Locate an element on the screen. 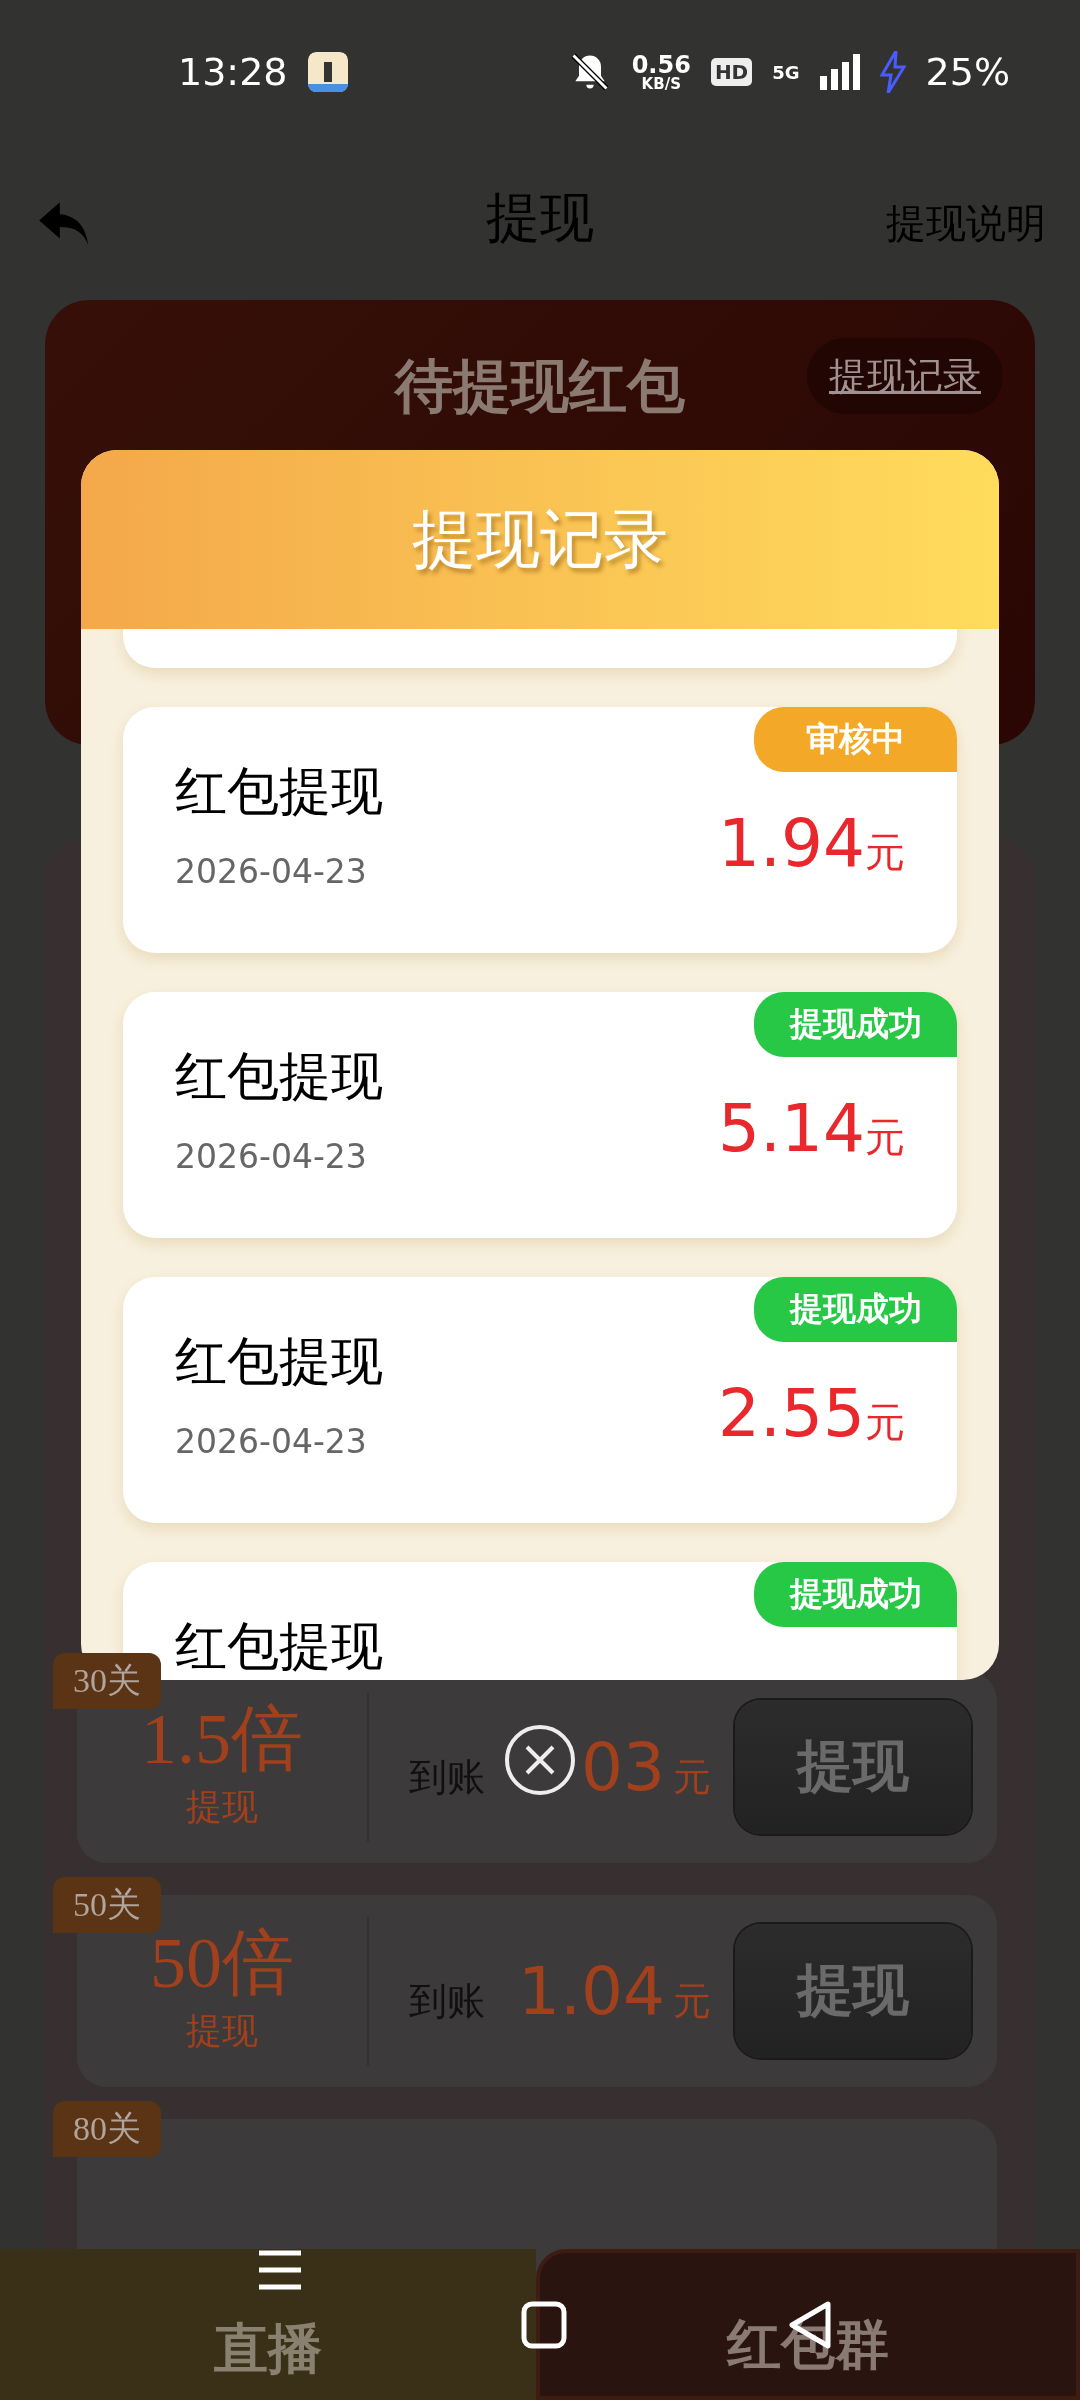  level-tag: 50关 is located at coordinates (107, 1905).